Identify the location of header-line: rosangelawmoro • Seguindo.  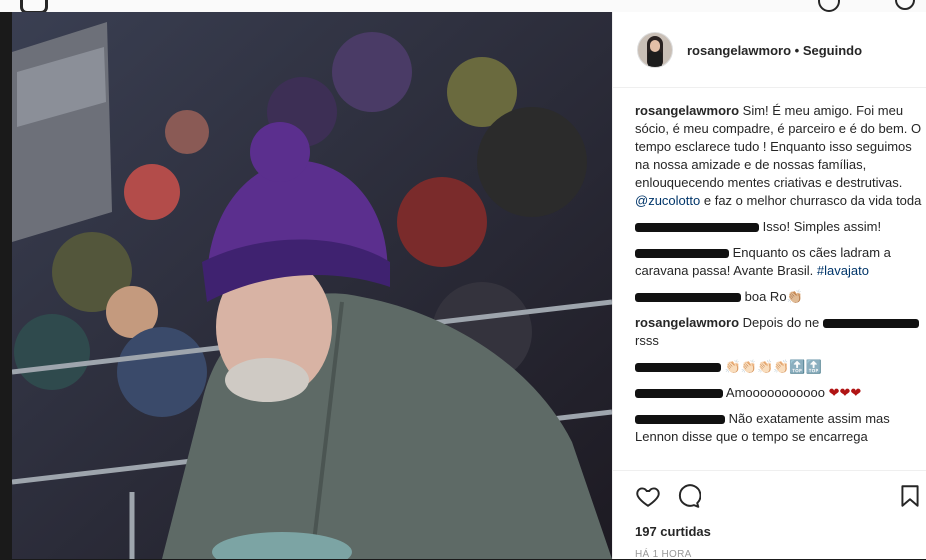
(774, 50).